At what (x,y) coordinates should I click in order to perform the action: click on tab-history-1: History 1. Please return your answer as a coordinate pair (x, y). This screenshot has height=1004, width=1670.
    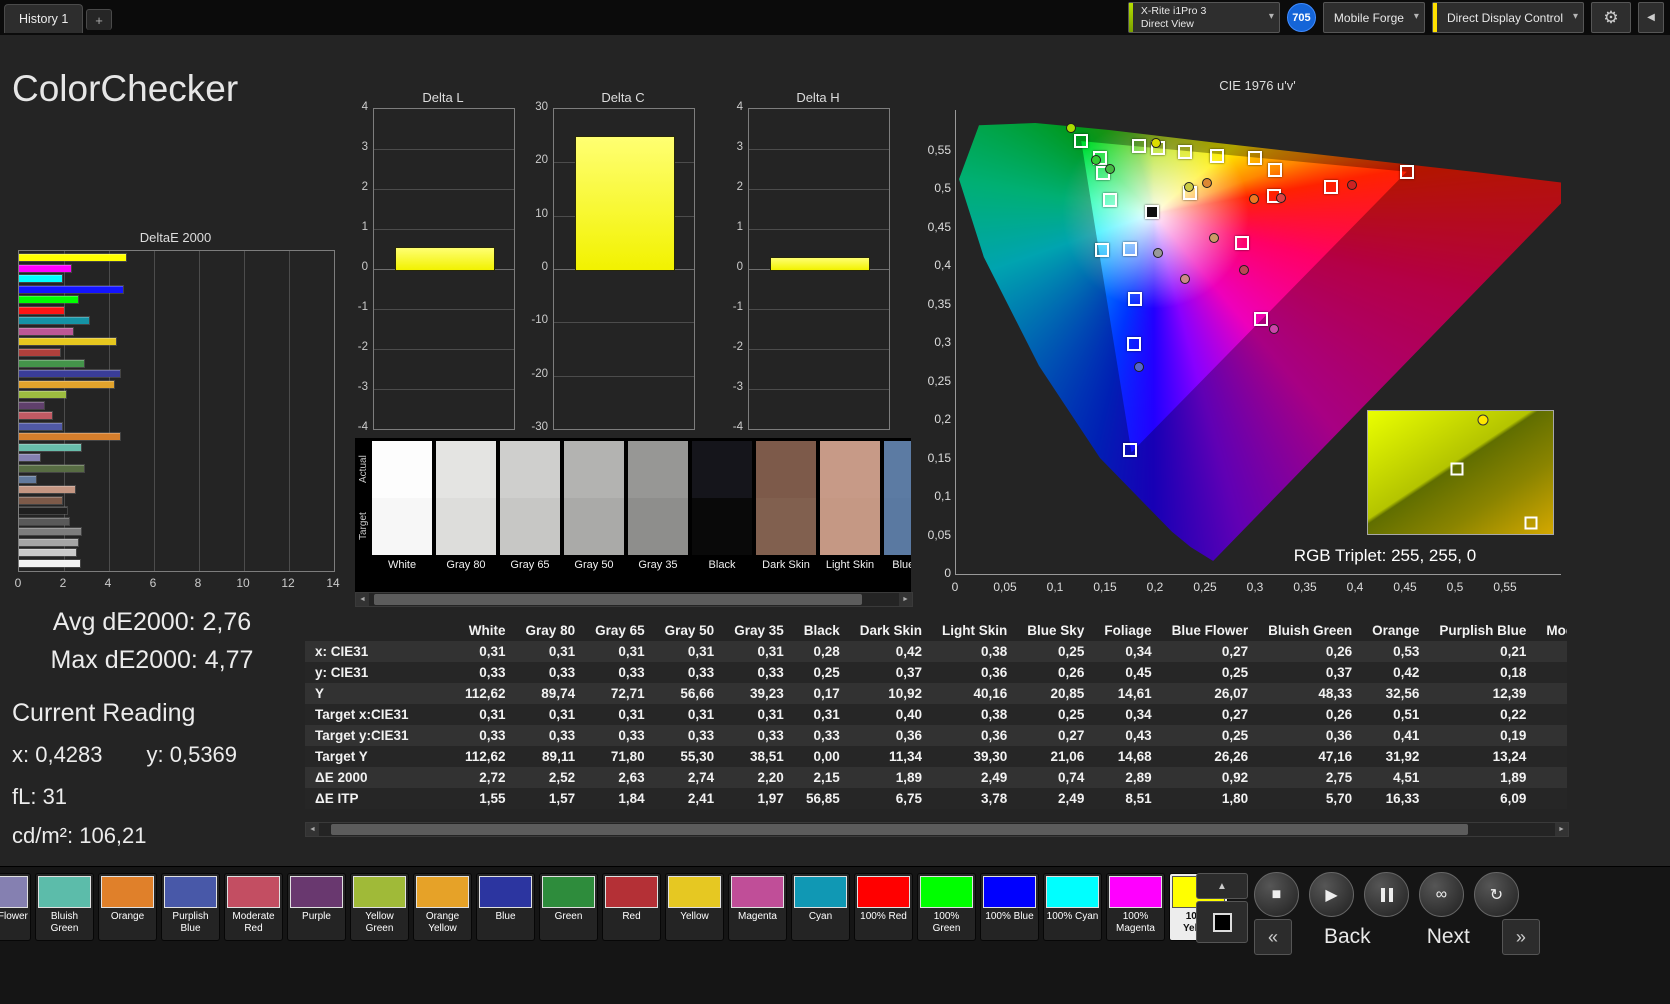
    Looking at the image, I should click on (44, 18).